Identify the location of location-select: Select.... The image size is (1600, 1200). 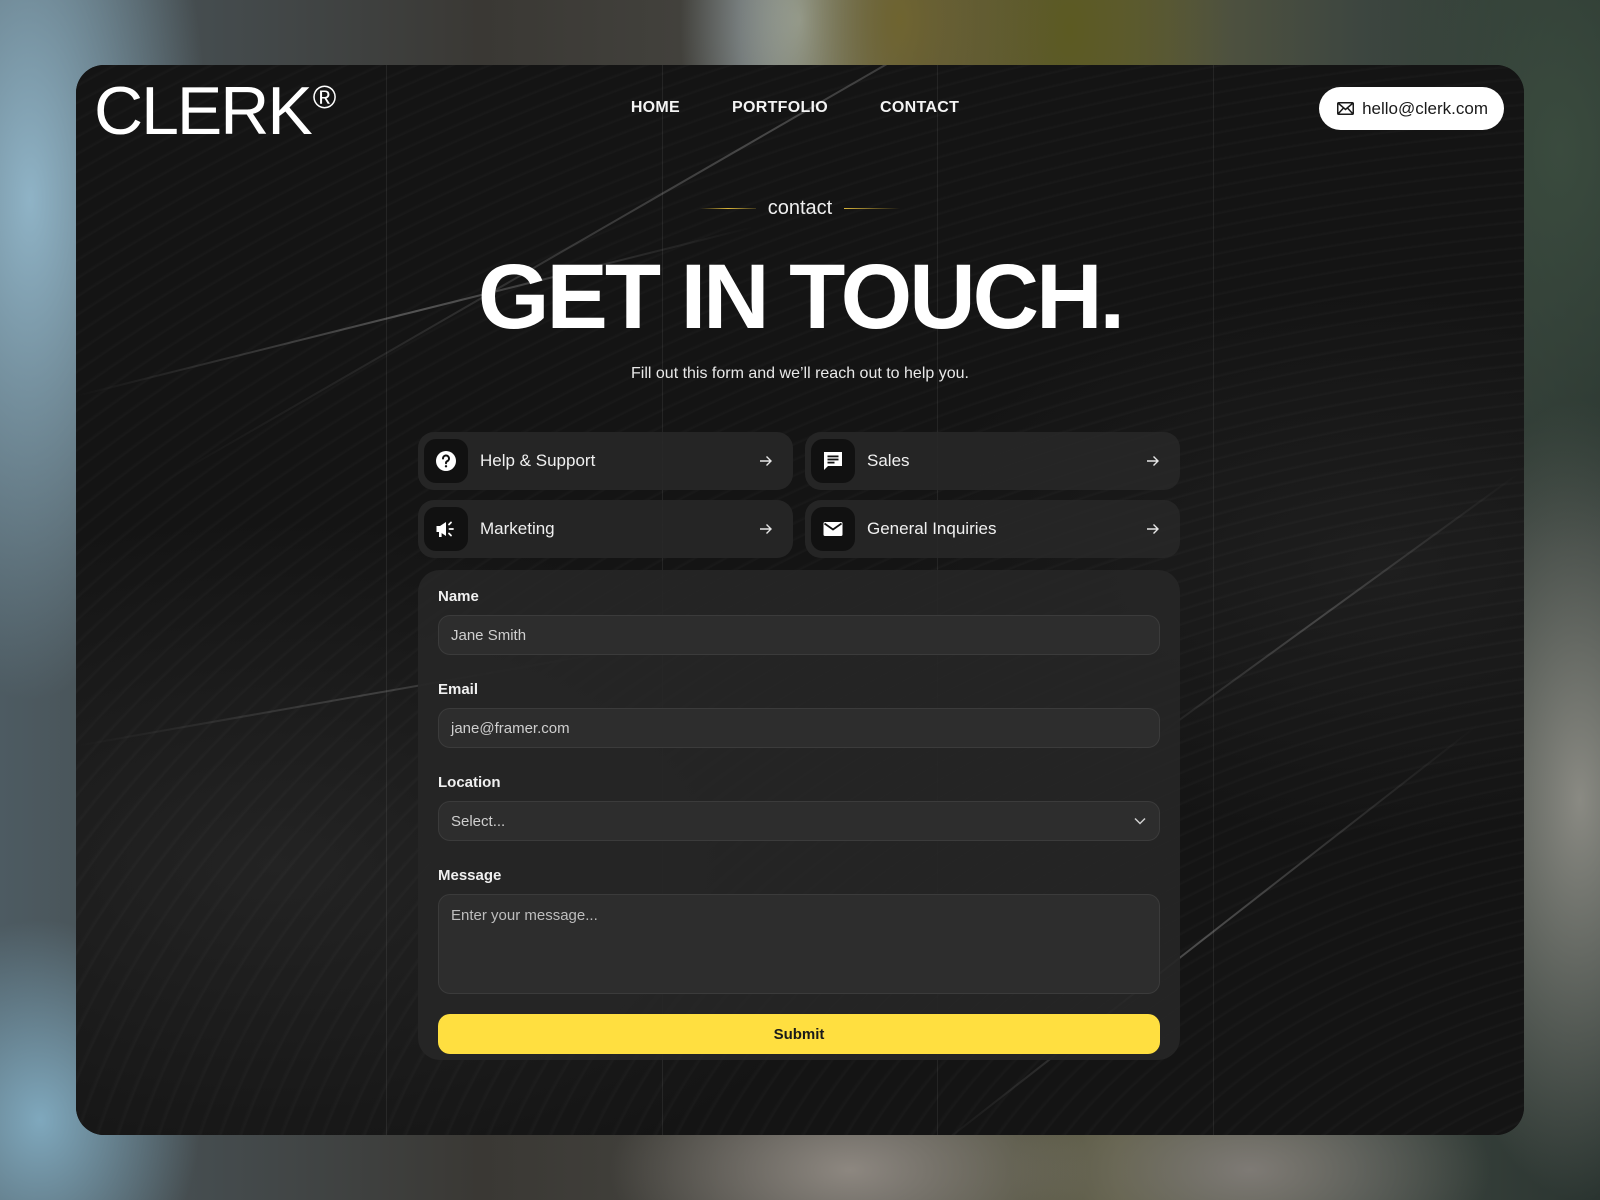
(799, 821).